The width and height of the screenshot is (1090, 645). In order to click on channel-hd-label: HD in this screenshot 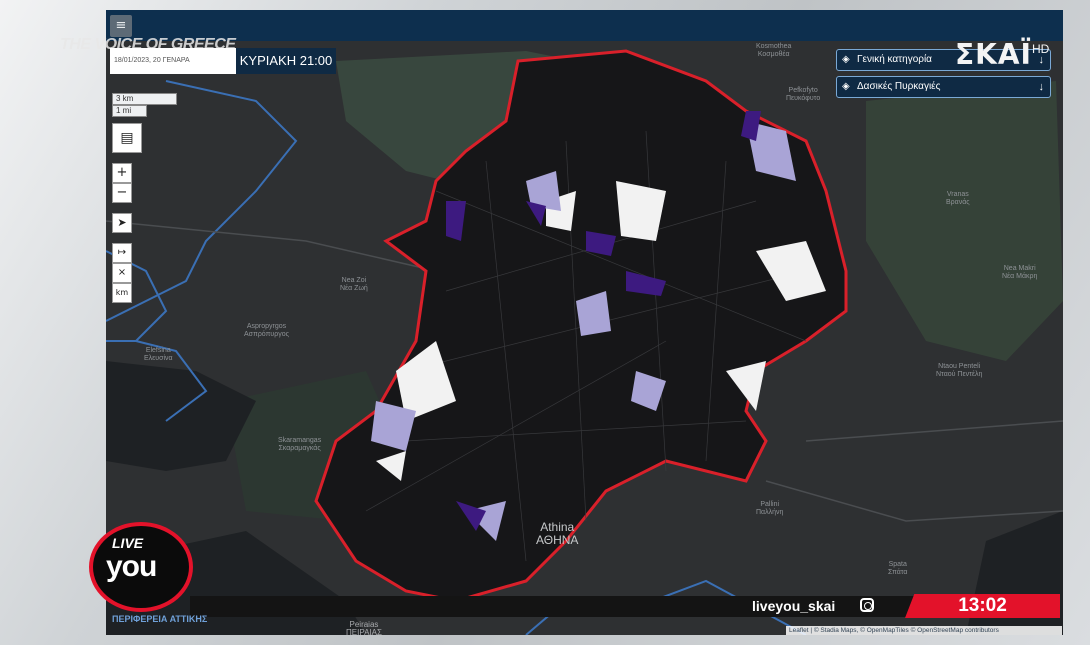, I will do `click(1041, 49)`.